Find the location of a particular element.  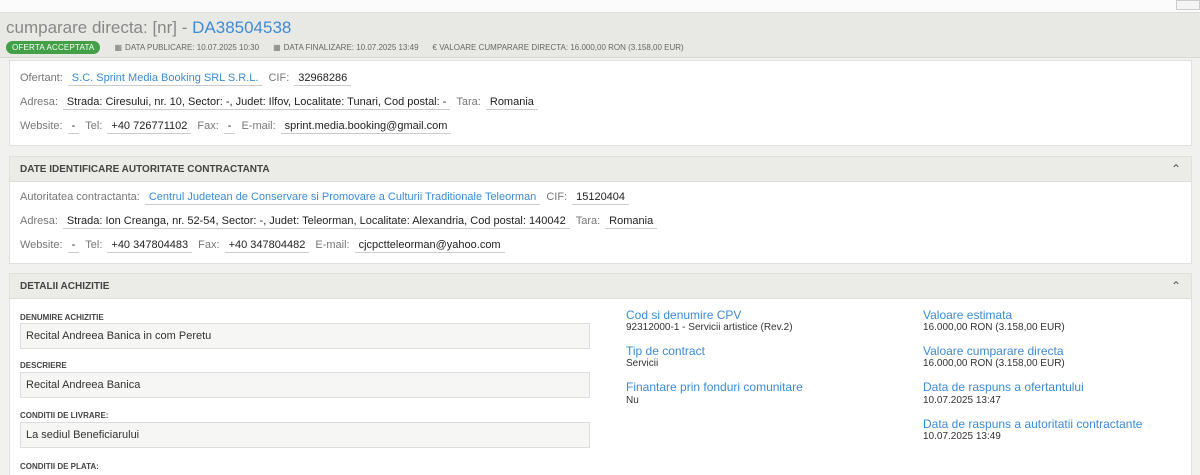

authority-response-date-value: 10.07.2025 13:49 is located at coordinates (962, 436).